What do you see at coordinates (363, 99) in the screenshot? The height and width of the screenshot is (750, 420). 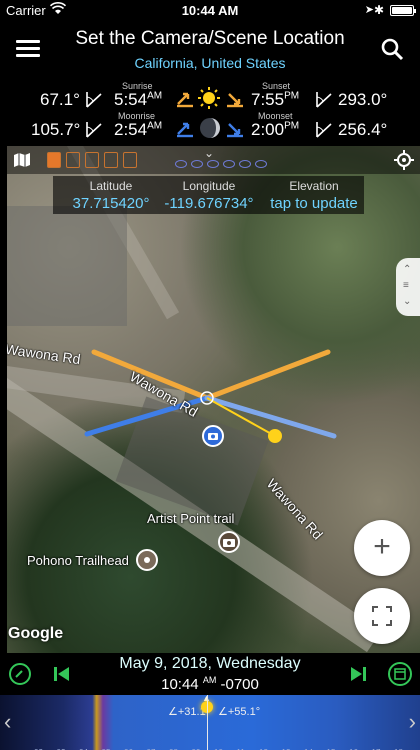 I see `sunset-azimuth: 293.0°` at bounding box center [363, 99].